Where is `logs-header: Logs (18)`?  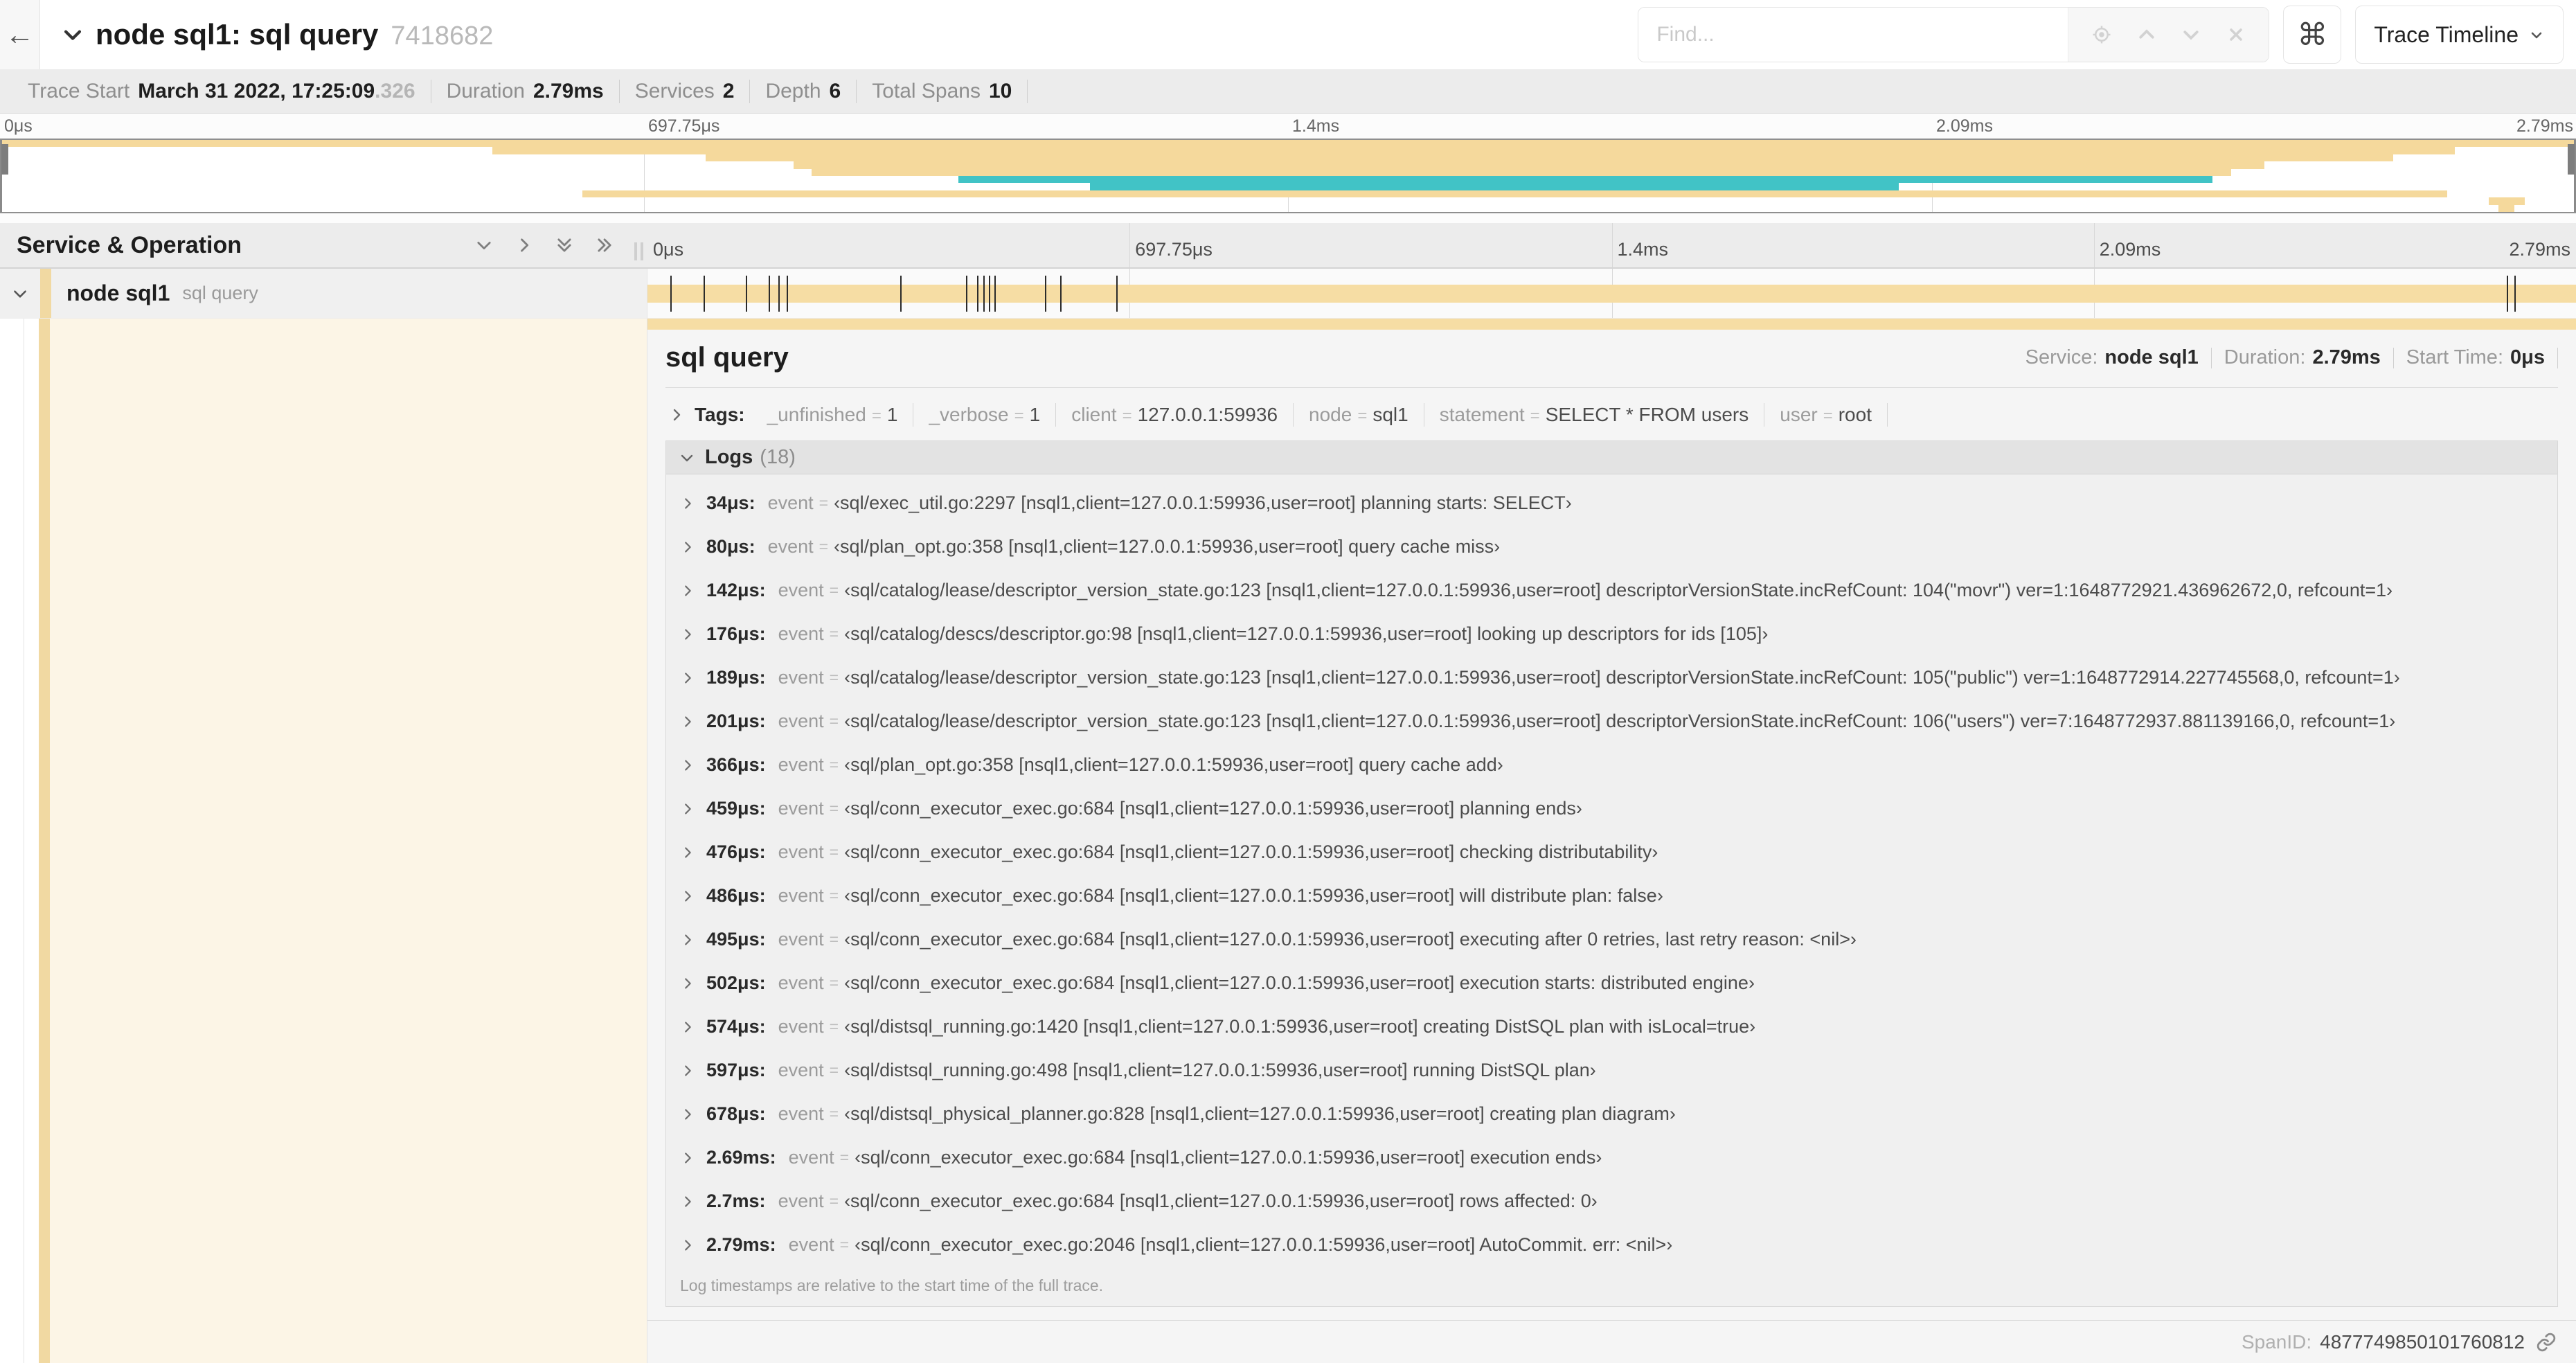 logs-header: Logs (18) is located at coordinates (1612, 458).